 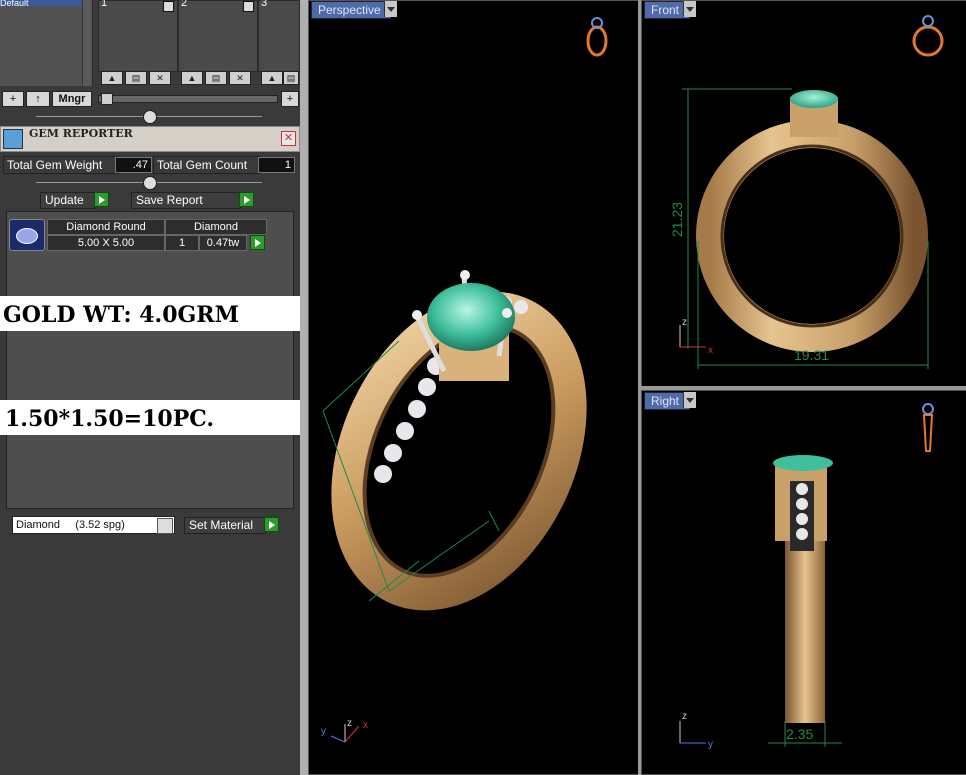 I want to click on manager-button: Mngr, so click(x=72, y=99).